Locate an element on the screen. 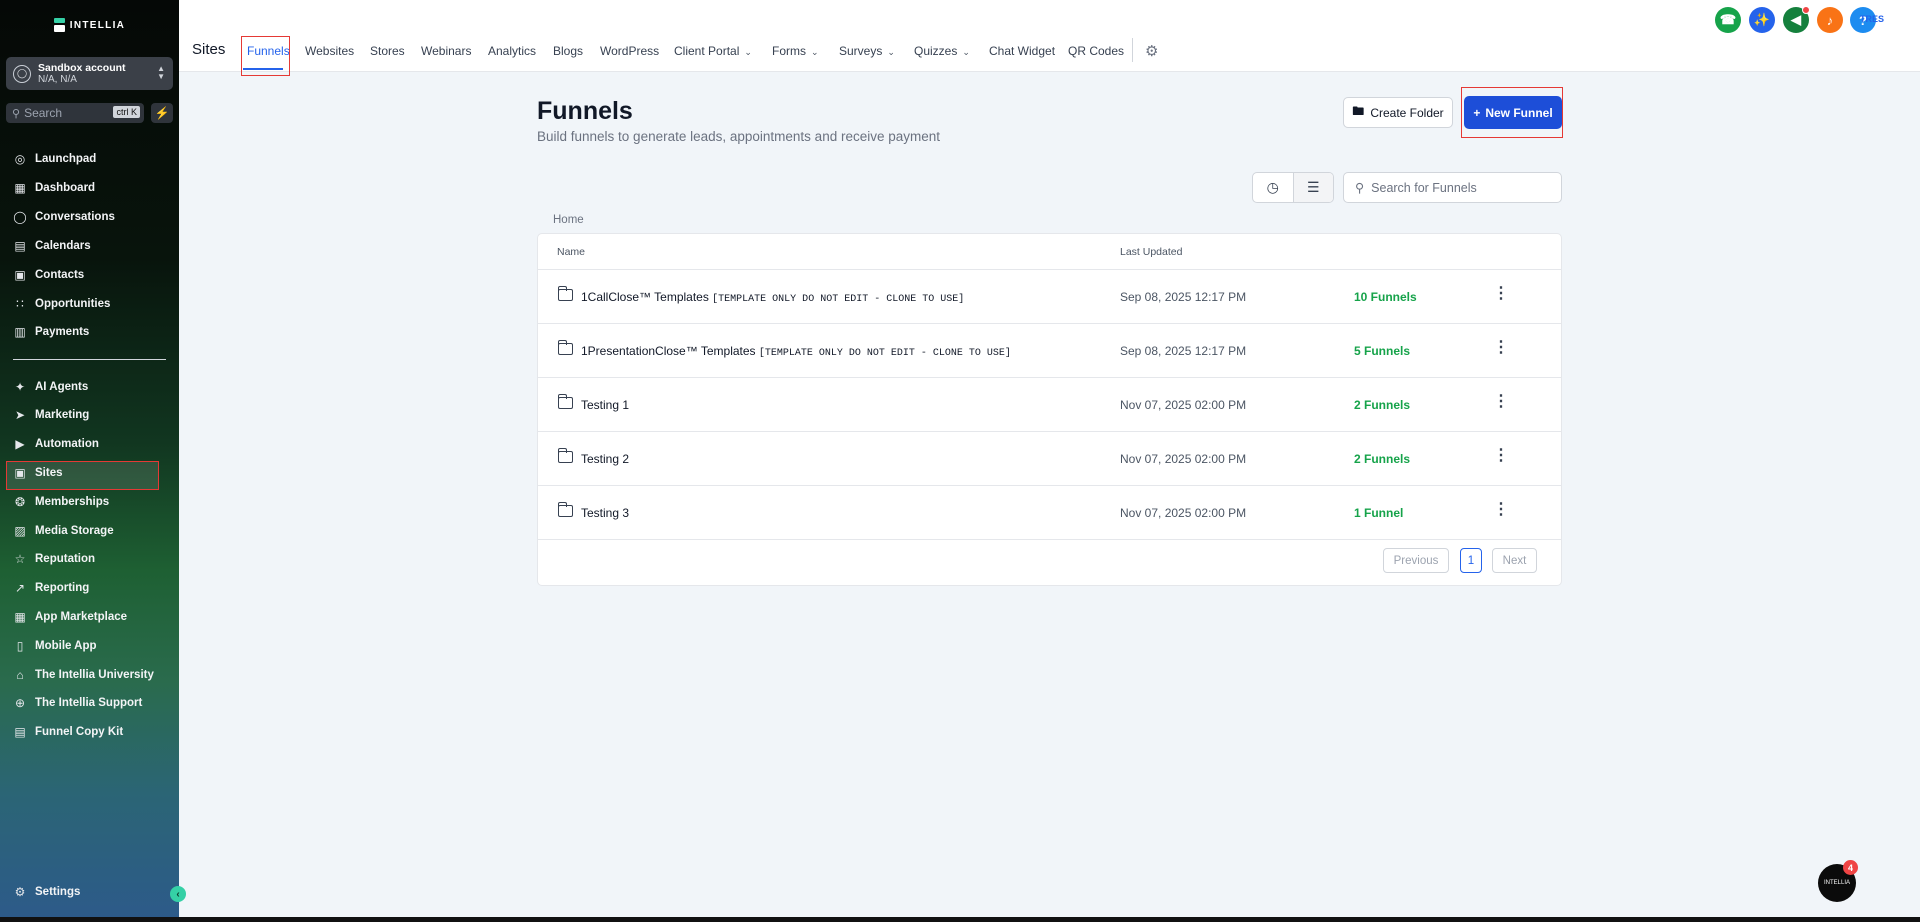  new-funnel-button: + New Funnel is located at coordinates (1513, 112).